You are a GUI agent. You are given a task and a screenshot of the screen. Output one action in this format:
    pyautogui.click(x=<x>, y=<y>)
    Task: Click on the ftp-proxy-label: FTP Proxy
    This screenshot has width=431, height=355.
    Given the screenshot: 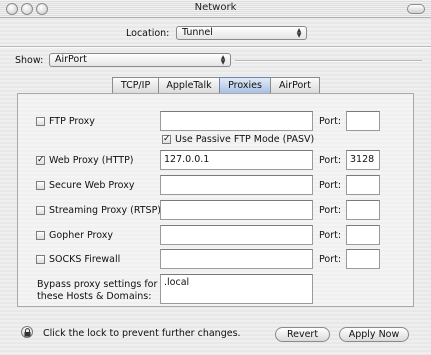 What is the action you would take?
    pyautogui.click(x=72, y=121)
    